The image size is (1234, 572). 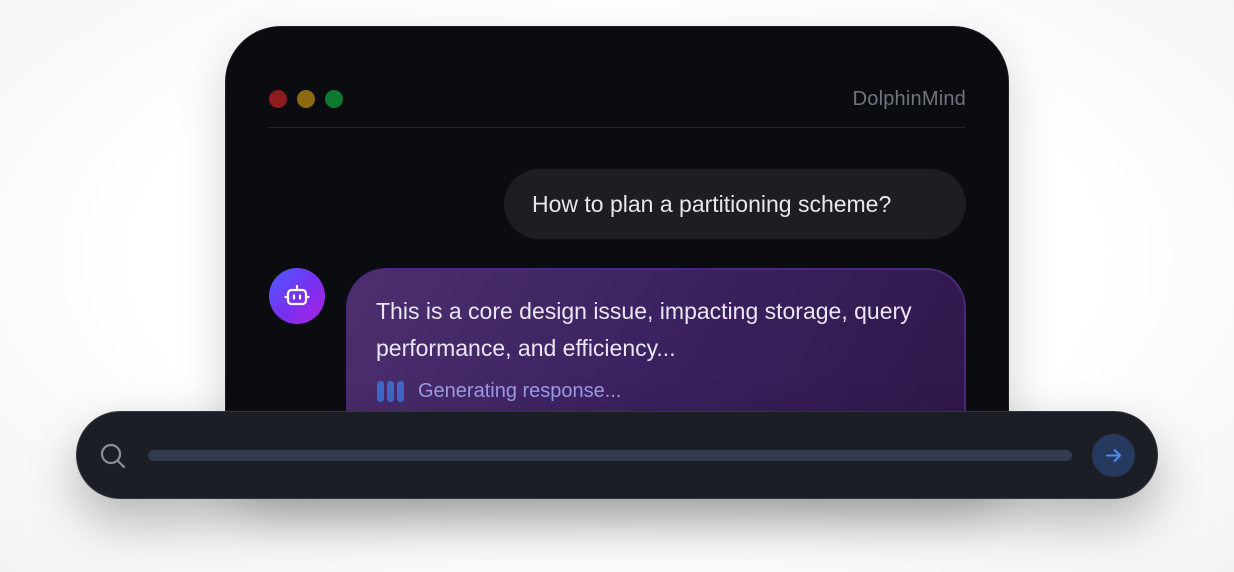 I want to click on user-message-bubble: How to plan a partitioning scheme?, so click(x=735, y=204).